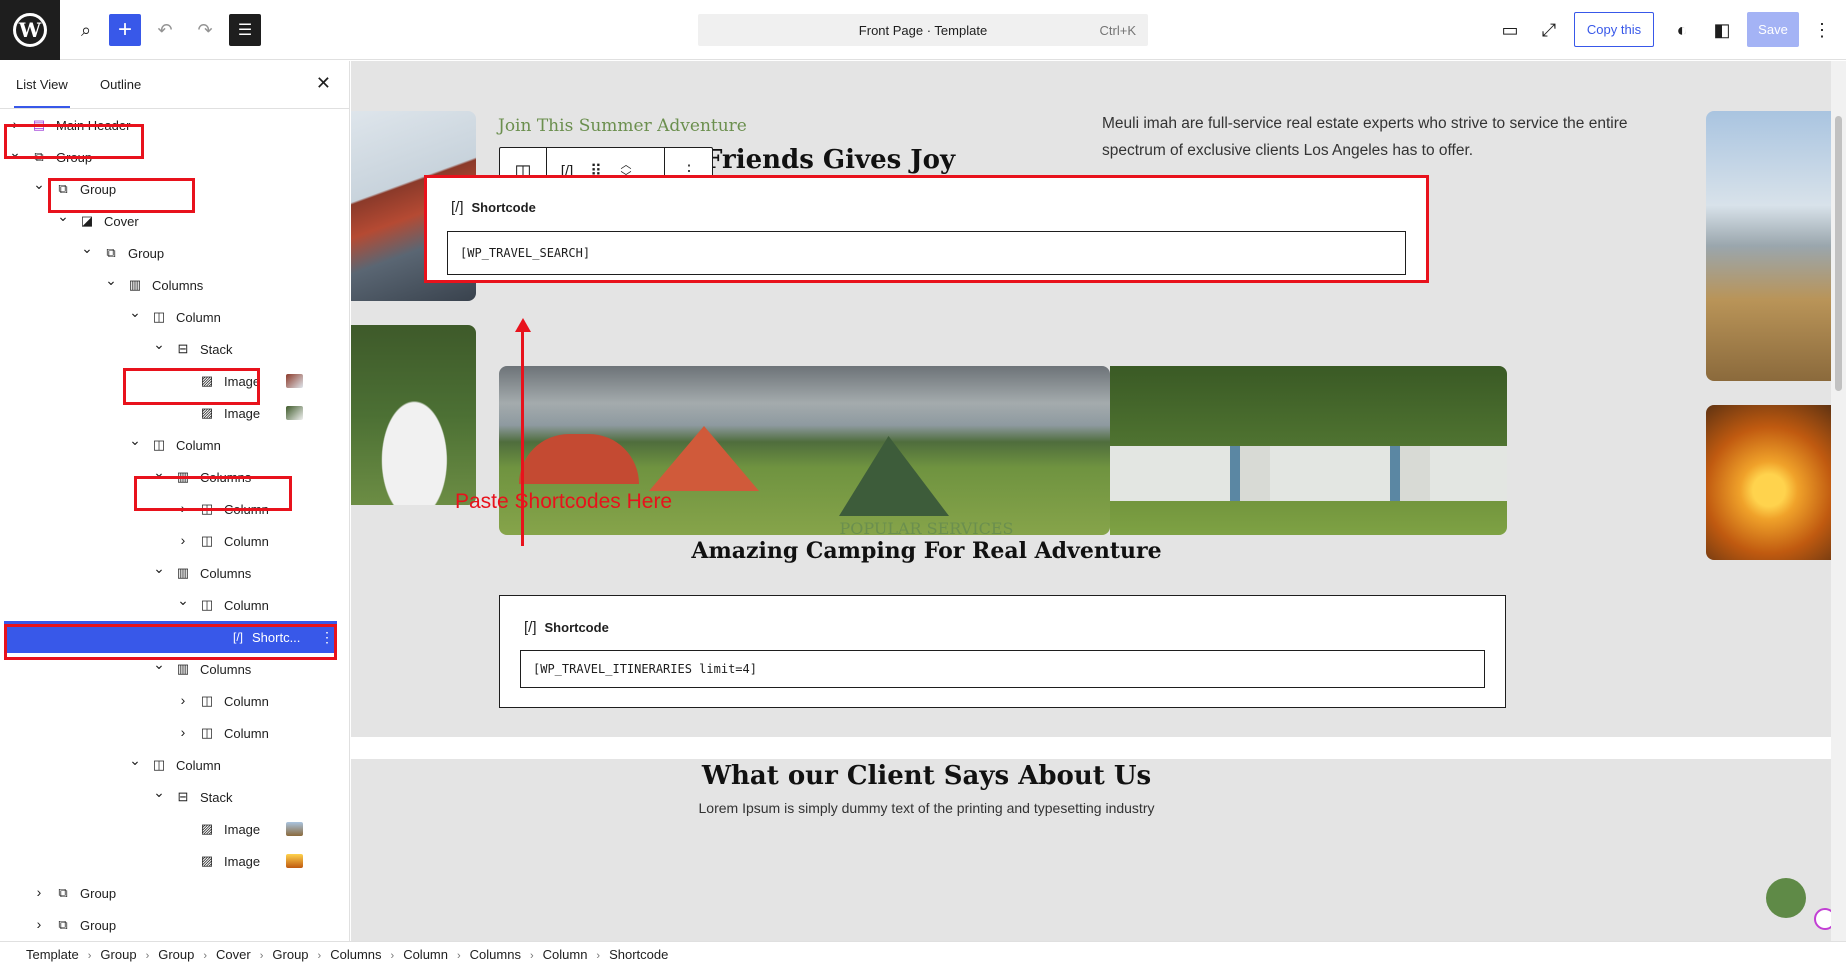  I want to click on template-title: Front Page · Template, so click(923, 30).